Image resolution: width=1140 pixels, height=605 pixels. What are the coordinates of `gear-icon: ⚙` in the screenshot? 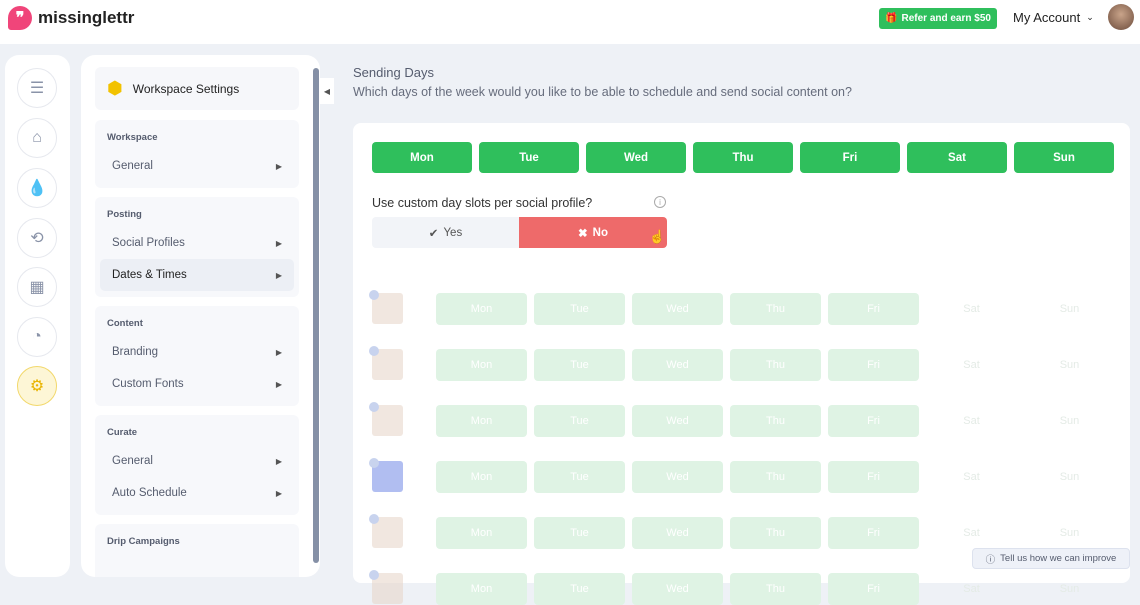 It's located at (37, 386).